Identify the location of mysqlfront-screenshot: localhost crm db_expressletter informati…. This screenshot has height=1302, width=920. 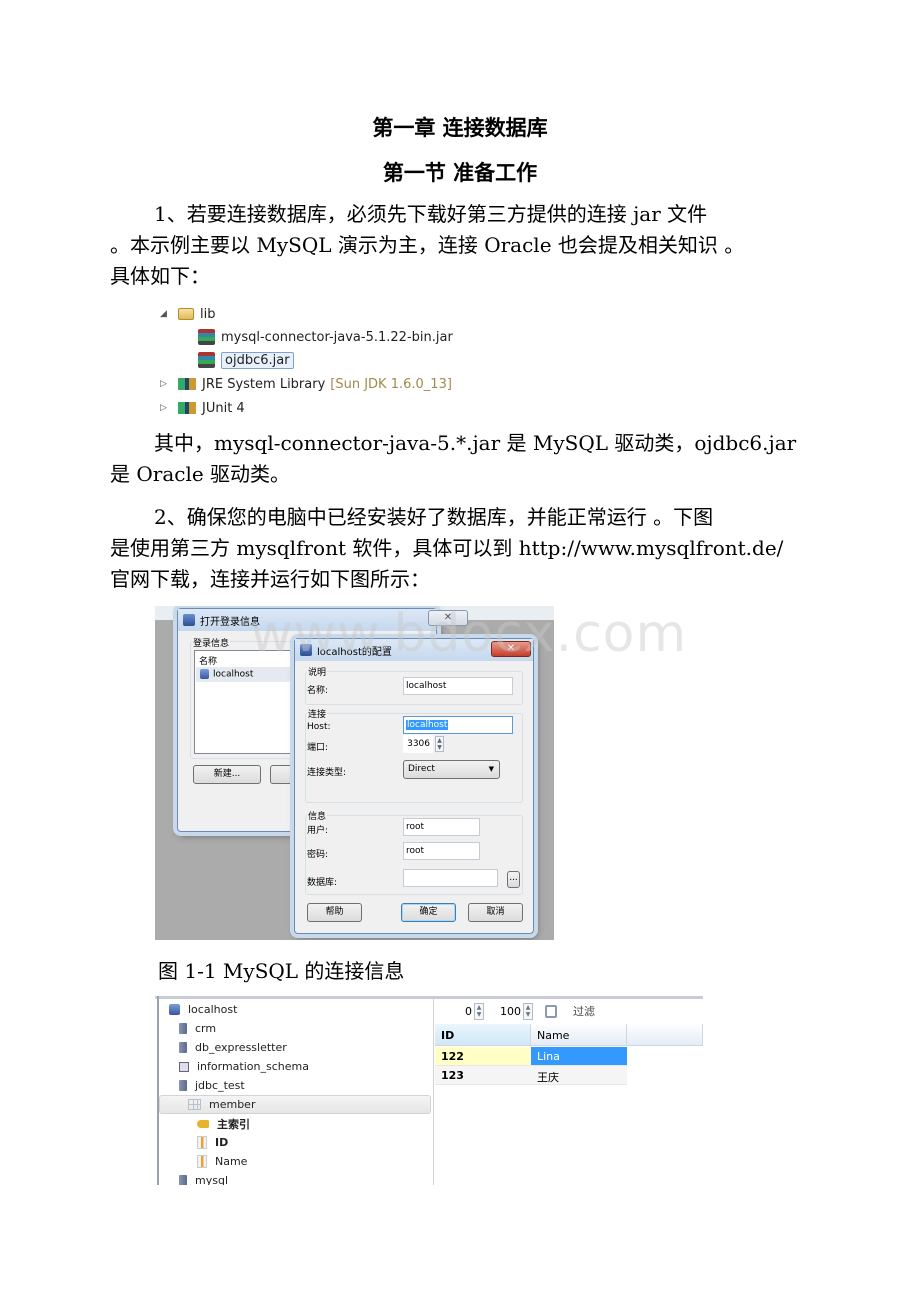
(429, 1090).